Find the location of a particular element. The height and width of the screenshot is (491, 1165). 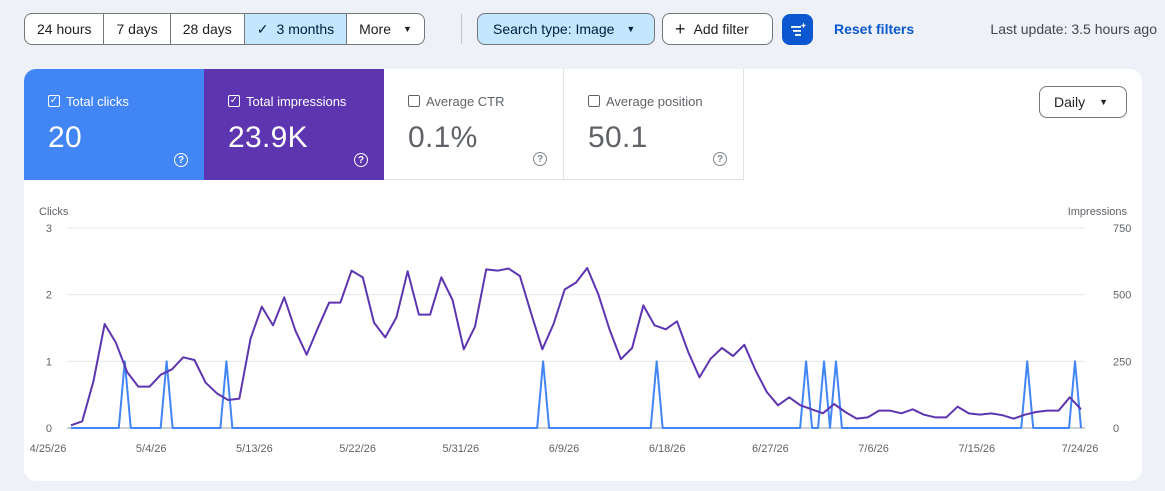

clicks-series-line is located at coordinates (576, 394).